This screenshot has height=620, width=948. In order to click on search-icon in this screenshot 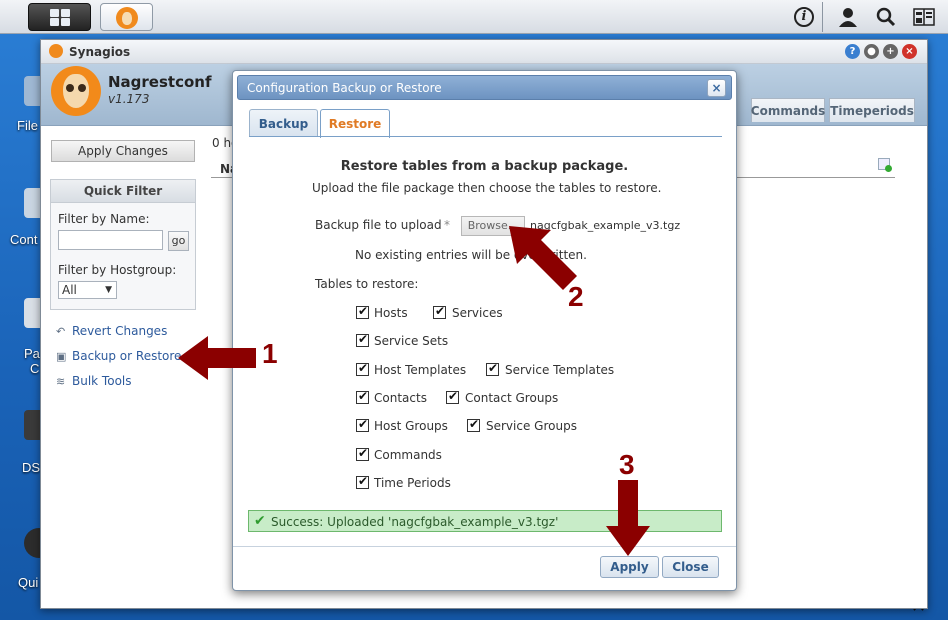, I will do `click(886, 17)`.